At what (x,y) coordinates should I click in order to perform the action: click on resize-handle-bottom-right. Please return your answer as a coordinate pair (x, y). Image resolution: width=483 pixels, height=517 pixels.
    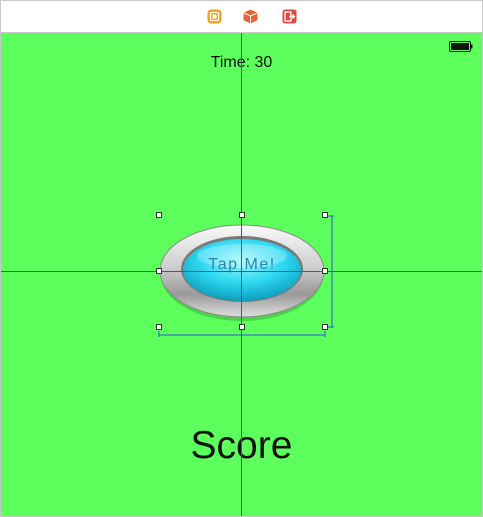
    Looking at the image, I should click on (325, 327).